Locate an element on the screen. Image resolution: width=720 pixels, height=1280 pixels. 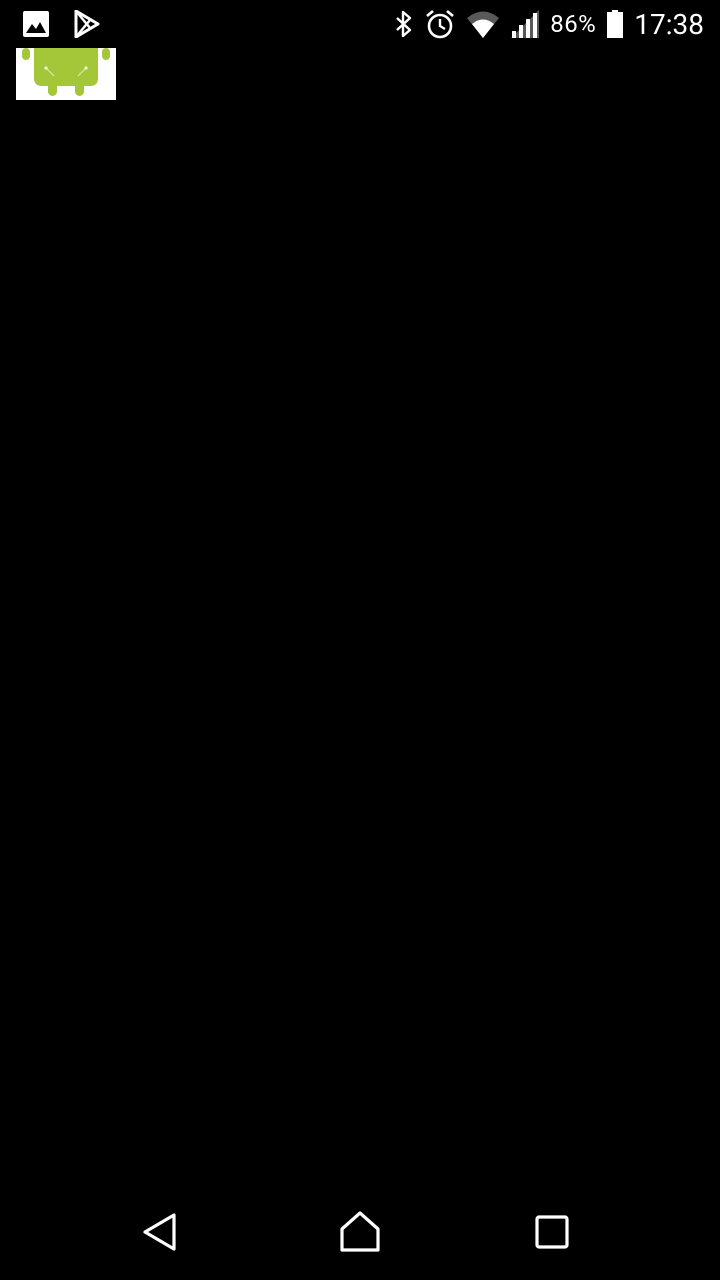
recents-icon is located at coordinates (552, 1232).